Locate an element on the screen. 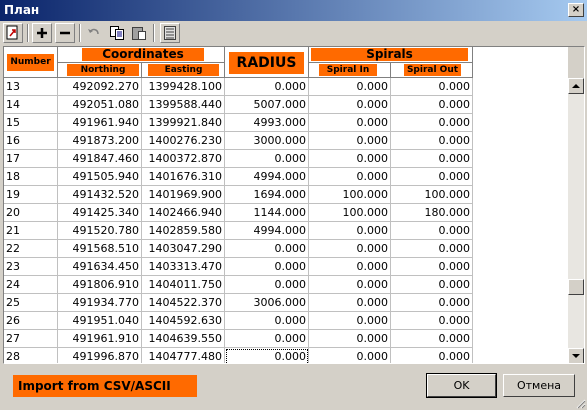  cell-number: 18 is located at coordinates (31, 177).